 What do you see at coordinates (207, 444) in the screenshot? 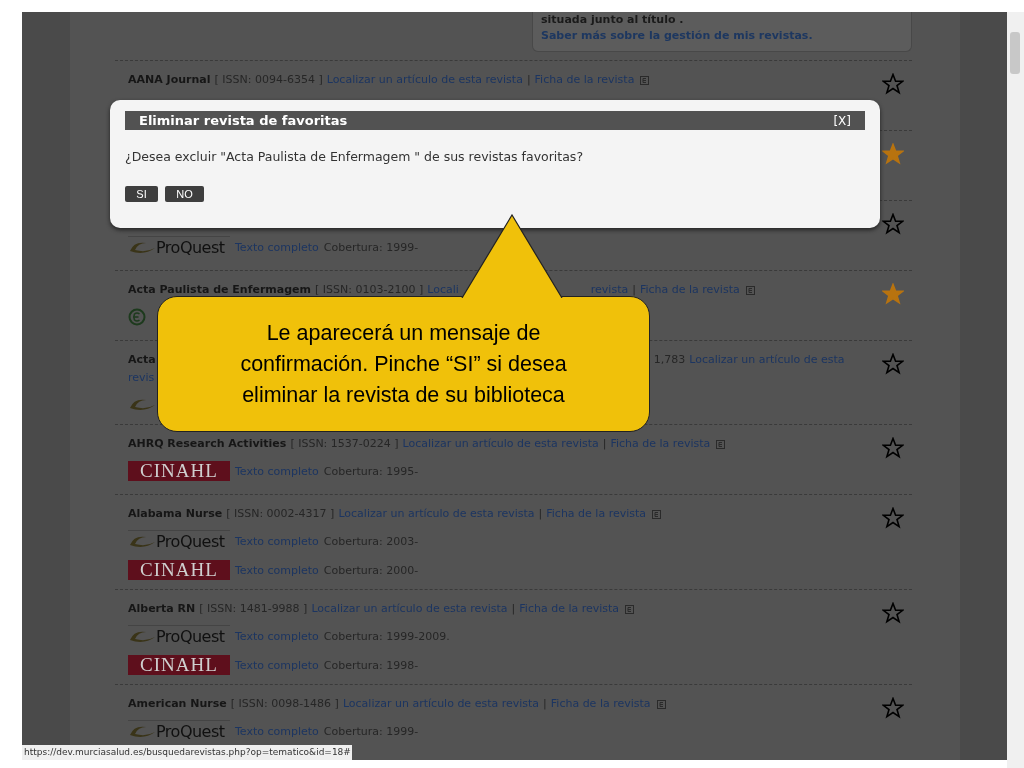
I see `journal-title: AHRQ Research Activities` at bounding box center [207, 444].